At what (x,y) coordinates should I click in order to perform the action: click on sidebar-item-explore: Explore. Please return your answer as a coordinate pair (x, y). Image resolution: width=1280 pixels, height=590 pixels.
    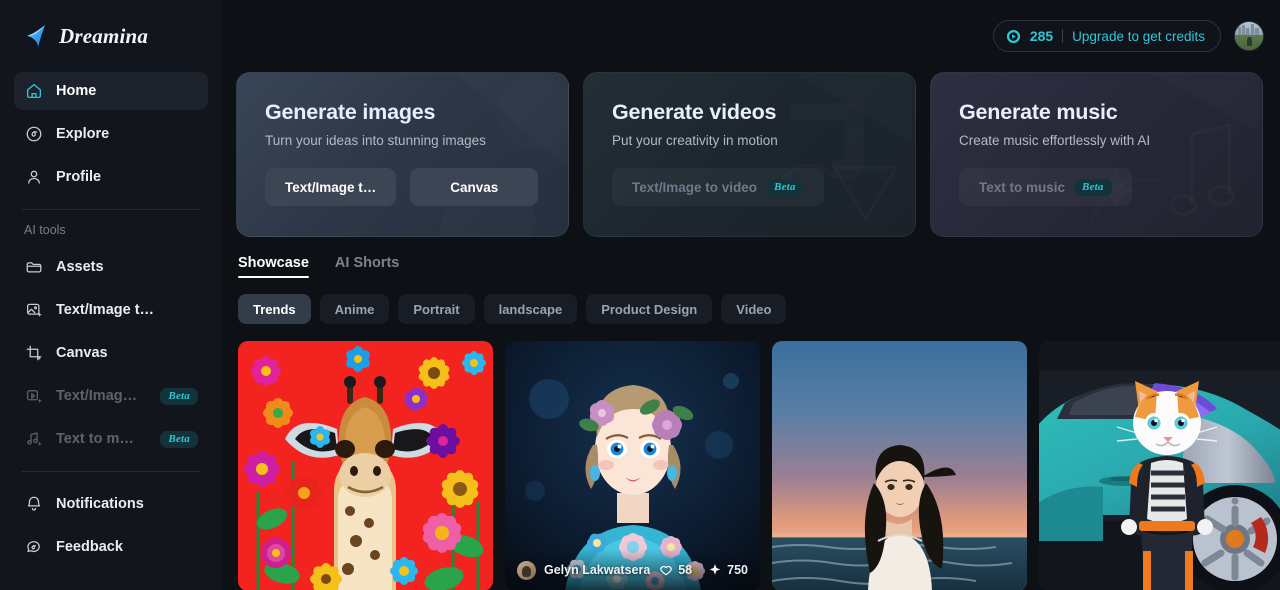
    Looking at the image, I should click on (111, 134).